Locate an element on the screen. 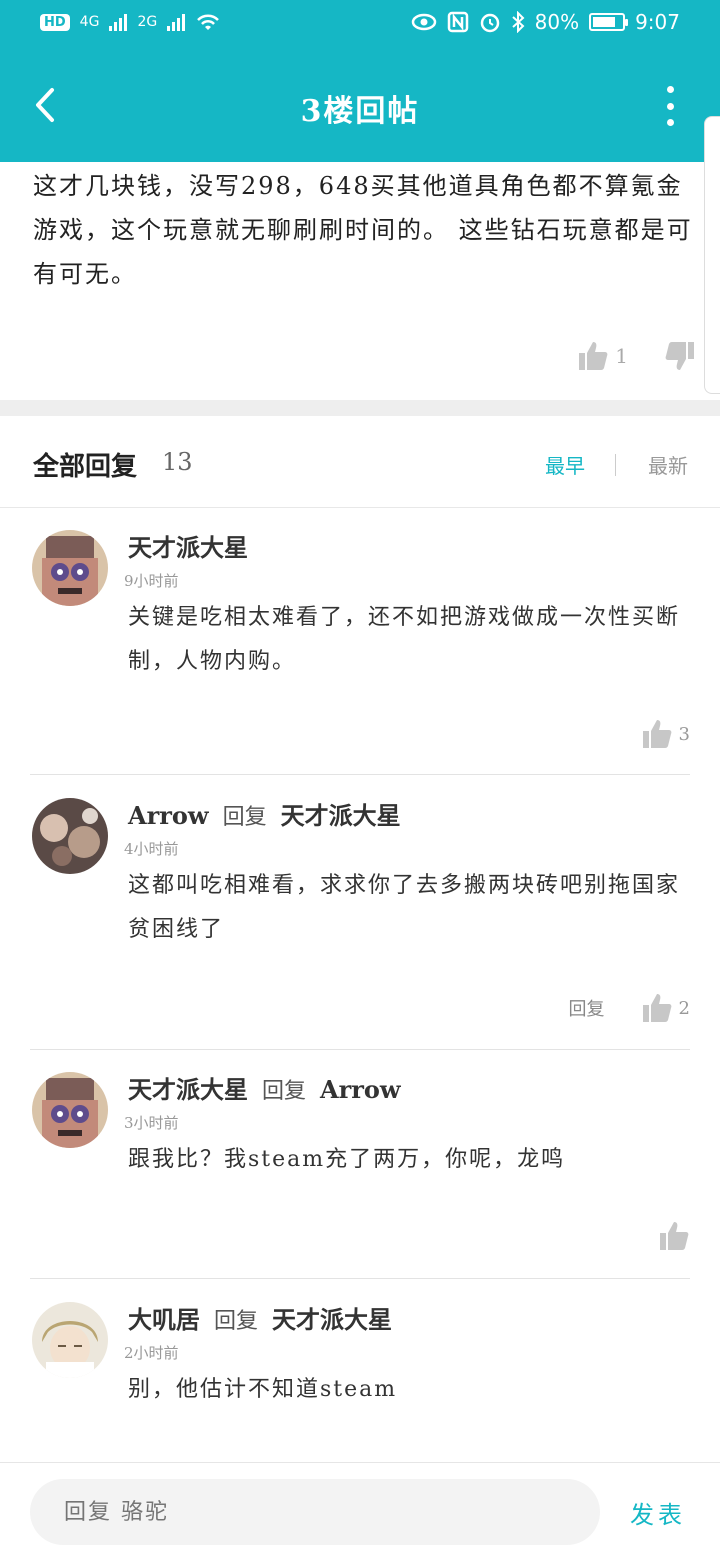 The width and height of the screenshot is (720, 1560). sort-separator is located at coordinates (615, 464).